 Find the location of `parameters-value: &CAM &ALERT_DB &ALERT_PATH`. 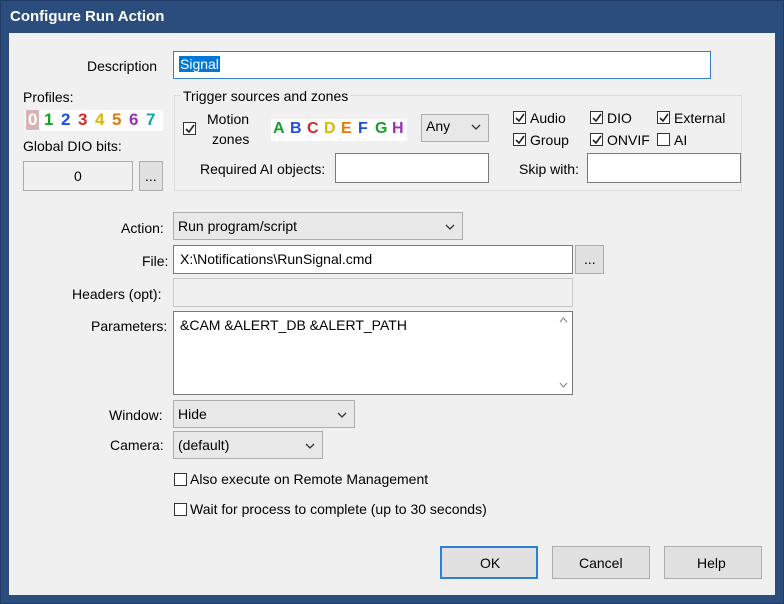

parameters-value: &CAM &ALERT_DB &ALERT_PATH is located at coordinates (293, 325).